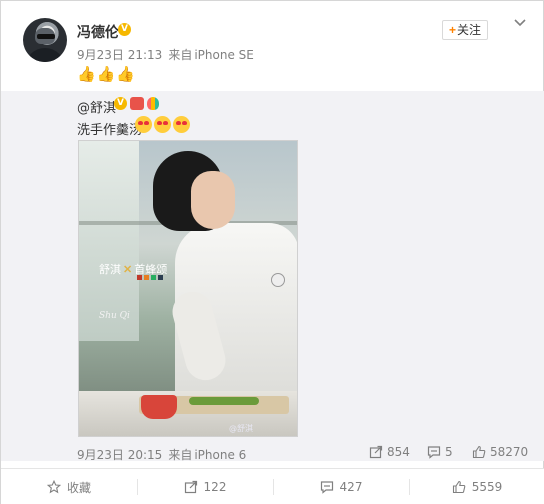 This screenshot has height=504, width=544. What do you see at coordinates (180, 55) in the screenshot?
I see `post-source-prefix: 来自` at bounding box center [180, 55].